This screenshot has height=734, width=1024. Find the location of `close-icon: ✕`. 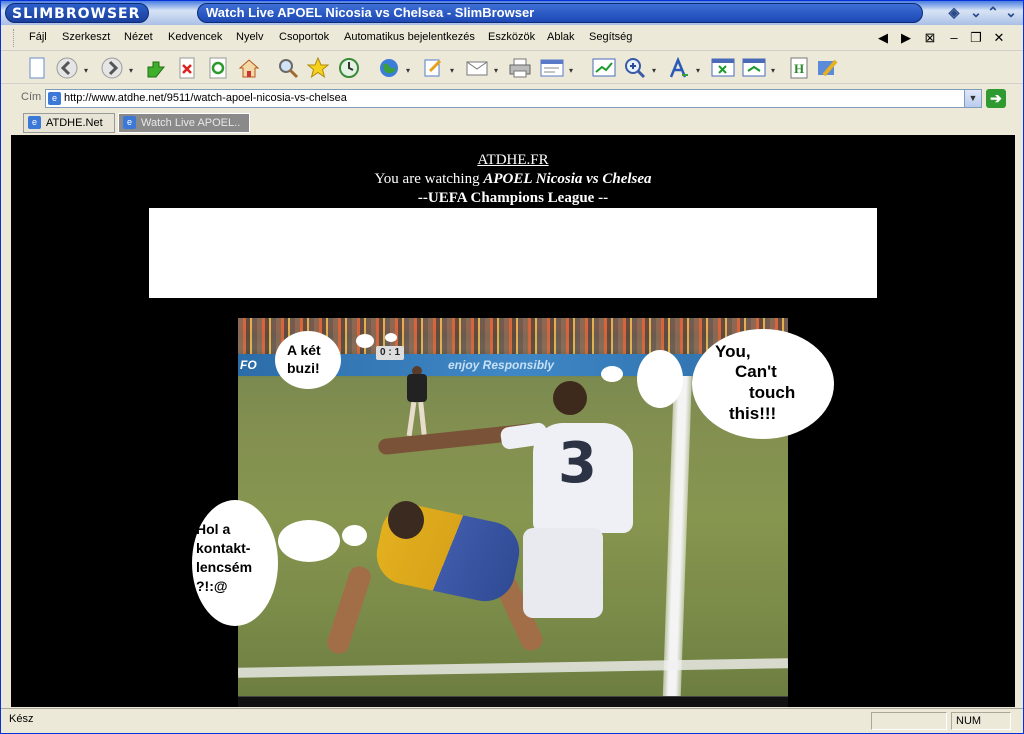

close-icon: ✕ is located at coordinates (999, 38).